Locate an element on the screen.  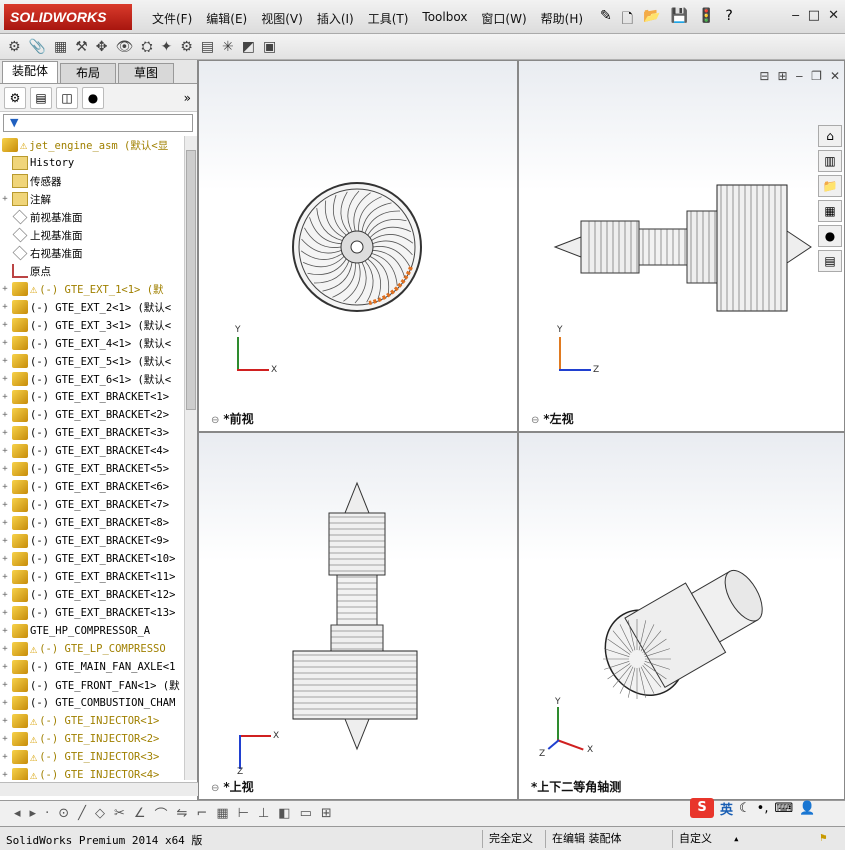
tree-item: + ⚠ (-) GTE_INJECTOR<4> is located at coordinates (92, 773).